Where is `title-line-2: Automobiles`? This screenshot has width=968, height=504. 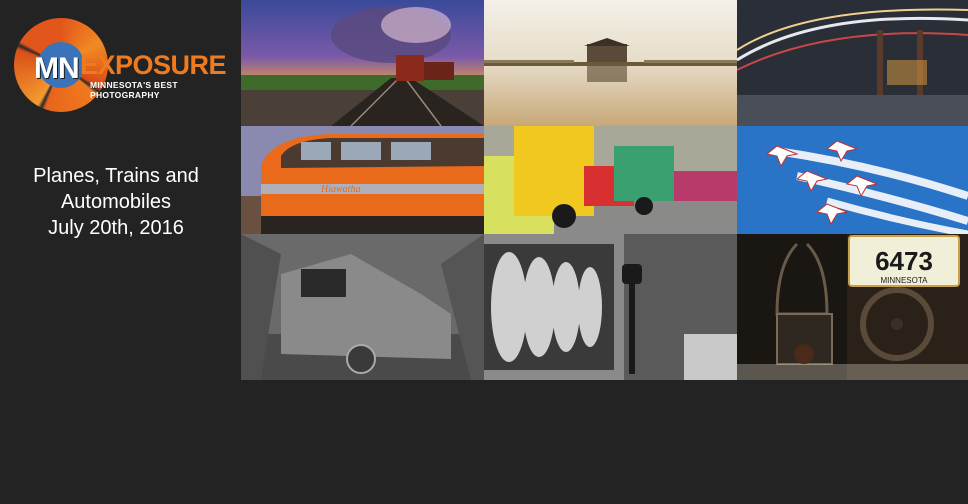
title-line-2: Automobiles is located at coordinates (116, 202).